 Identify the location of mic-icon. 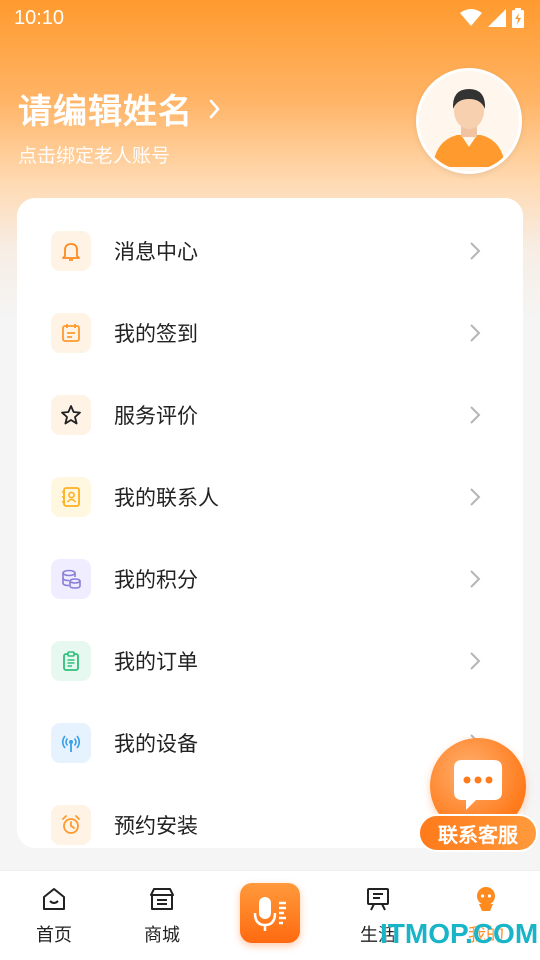
(269, 914).